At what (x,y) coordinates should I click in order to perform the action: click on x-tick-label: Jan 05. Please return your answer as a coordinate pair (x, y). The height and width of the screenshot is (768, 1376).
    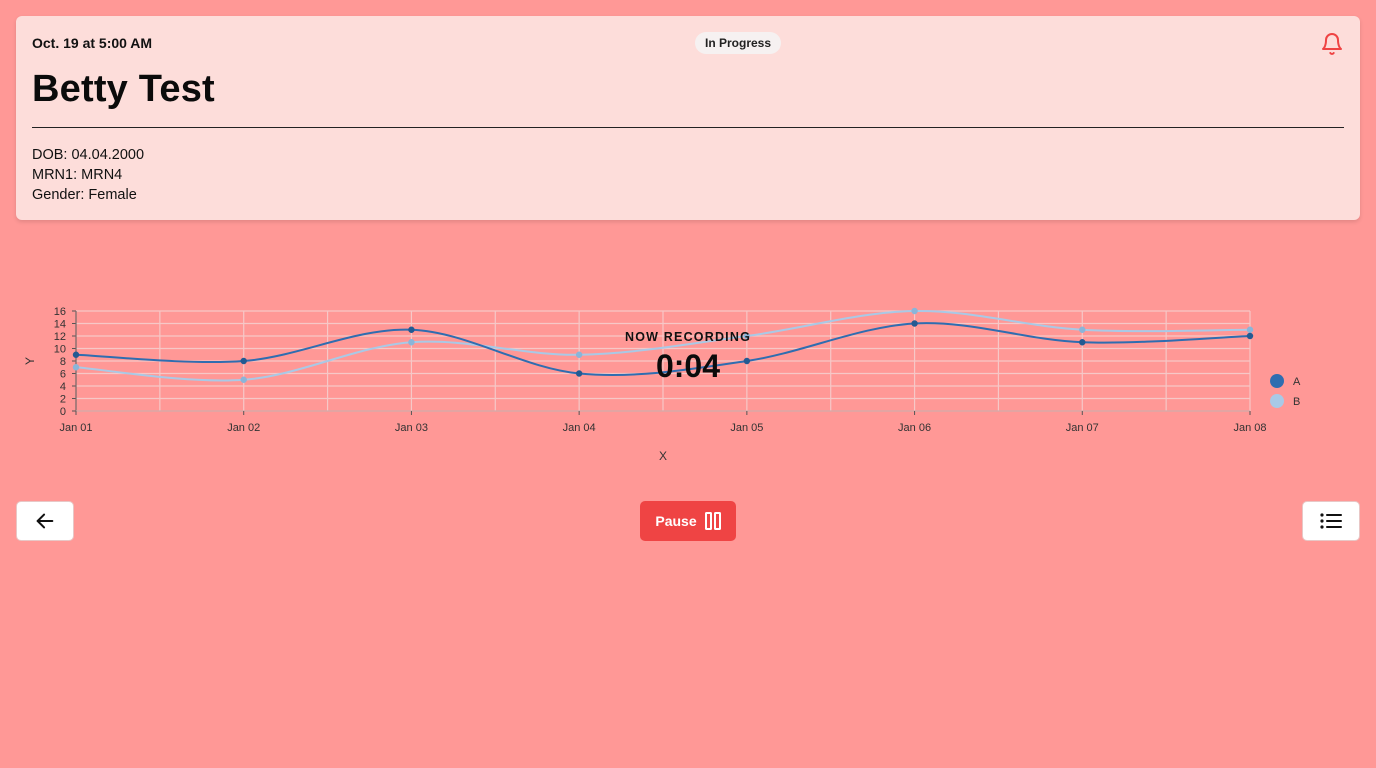
    Looking at the image, I should click on (746, 428).